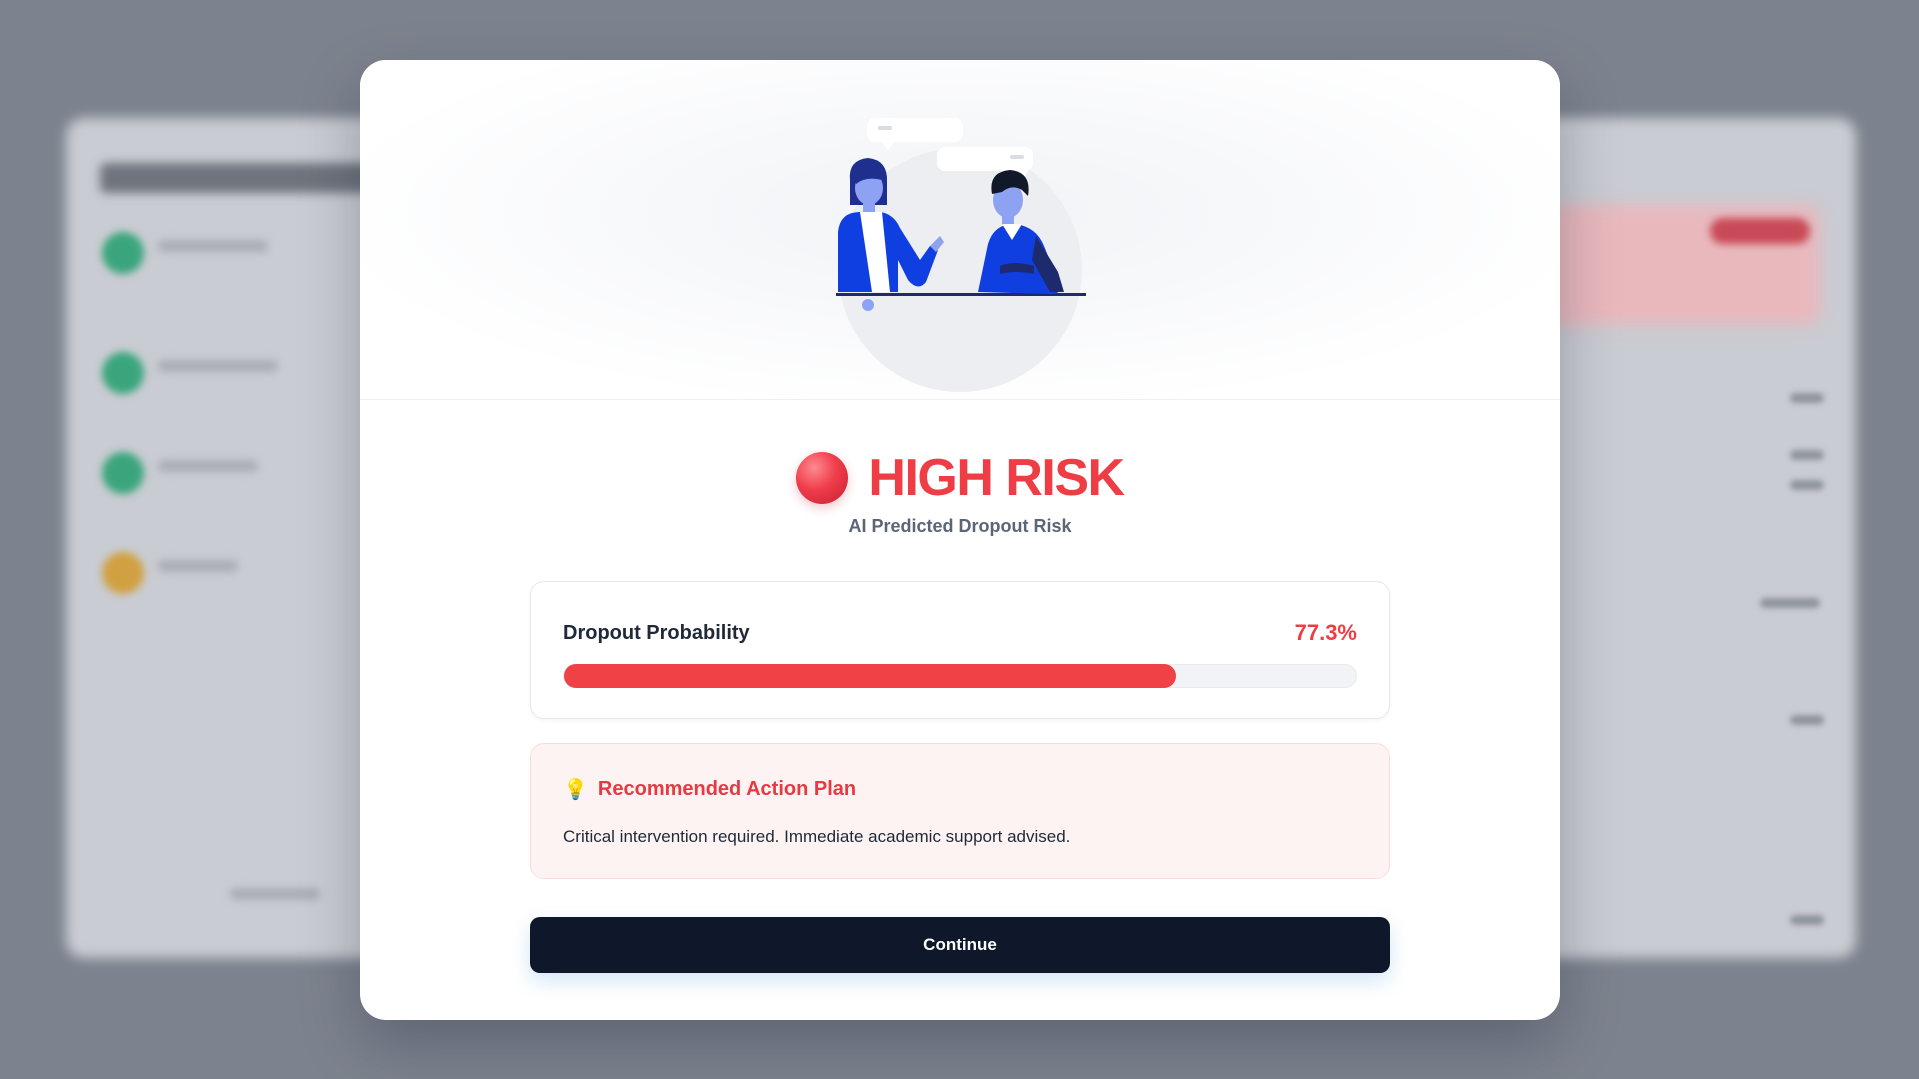 The image size is (1919, 1079). Describe the element at coordinates (960, 945) in the screenshot. I see `continue-button: Continue` at that location.